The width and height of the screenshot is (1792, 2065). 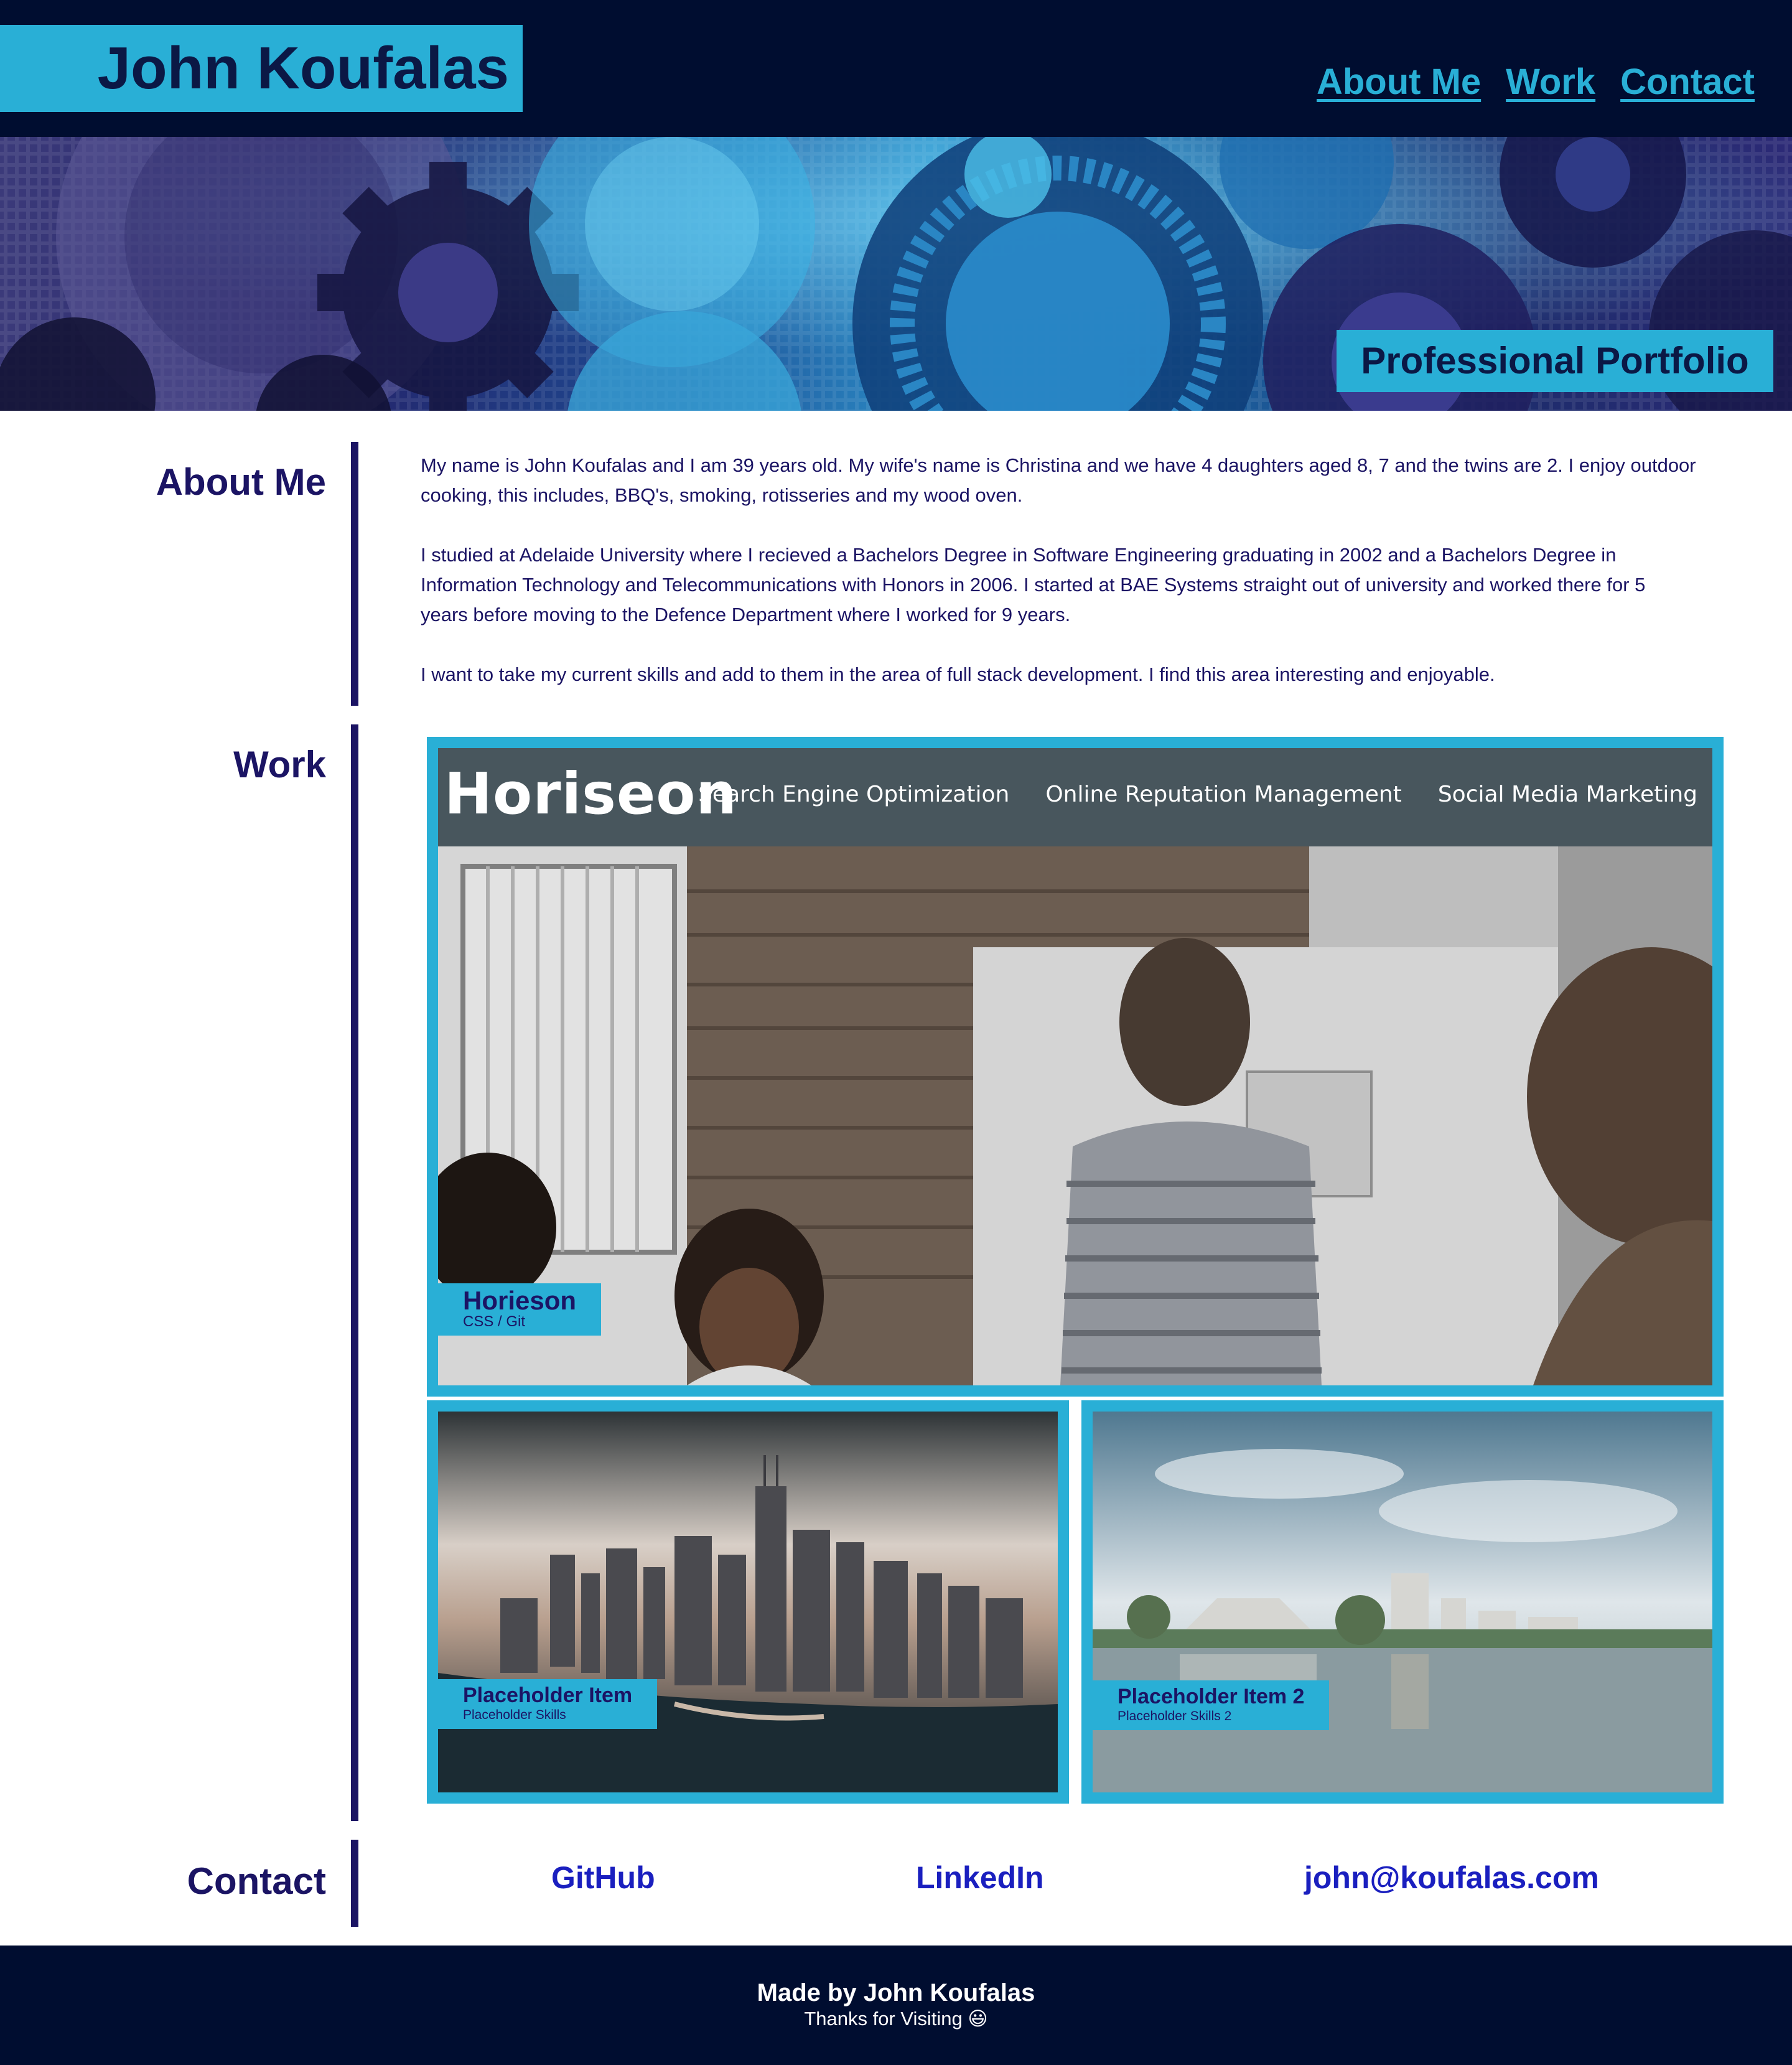 What do you see at coordinates (261, 68) in the screenshot?
I see `site-logo: John Koufalas` at bounding box center [261, 68].